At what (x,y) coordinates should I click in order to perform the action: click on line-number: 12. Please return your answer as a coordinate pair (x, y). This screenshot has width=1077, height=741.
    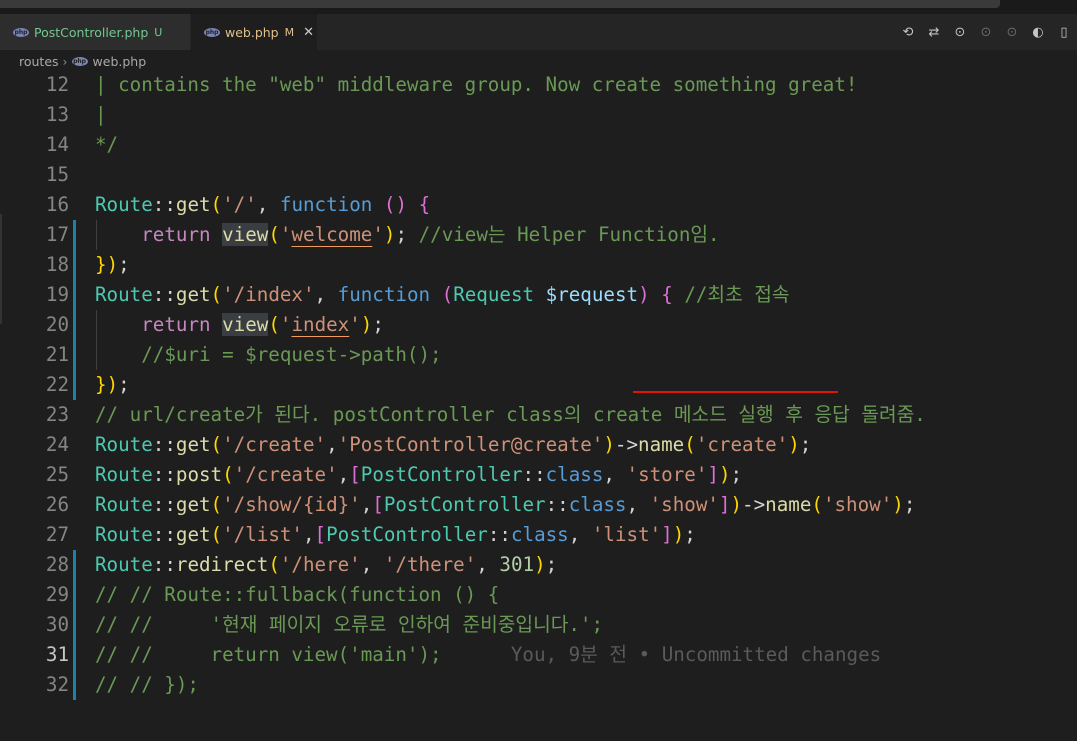
    Looking at the image, I should click on (57, 84).